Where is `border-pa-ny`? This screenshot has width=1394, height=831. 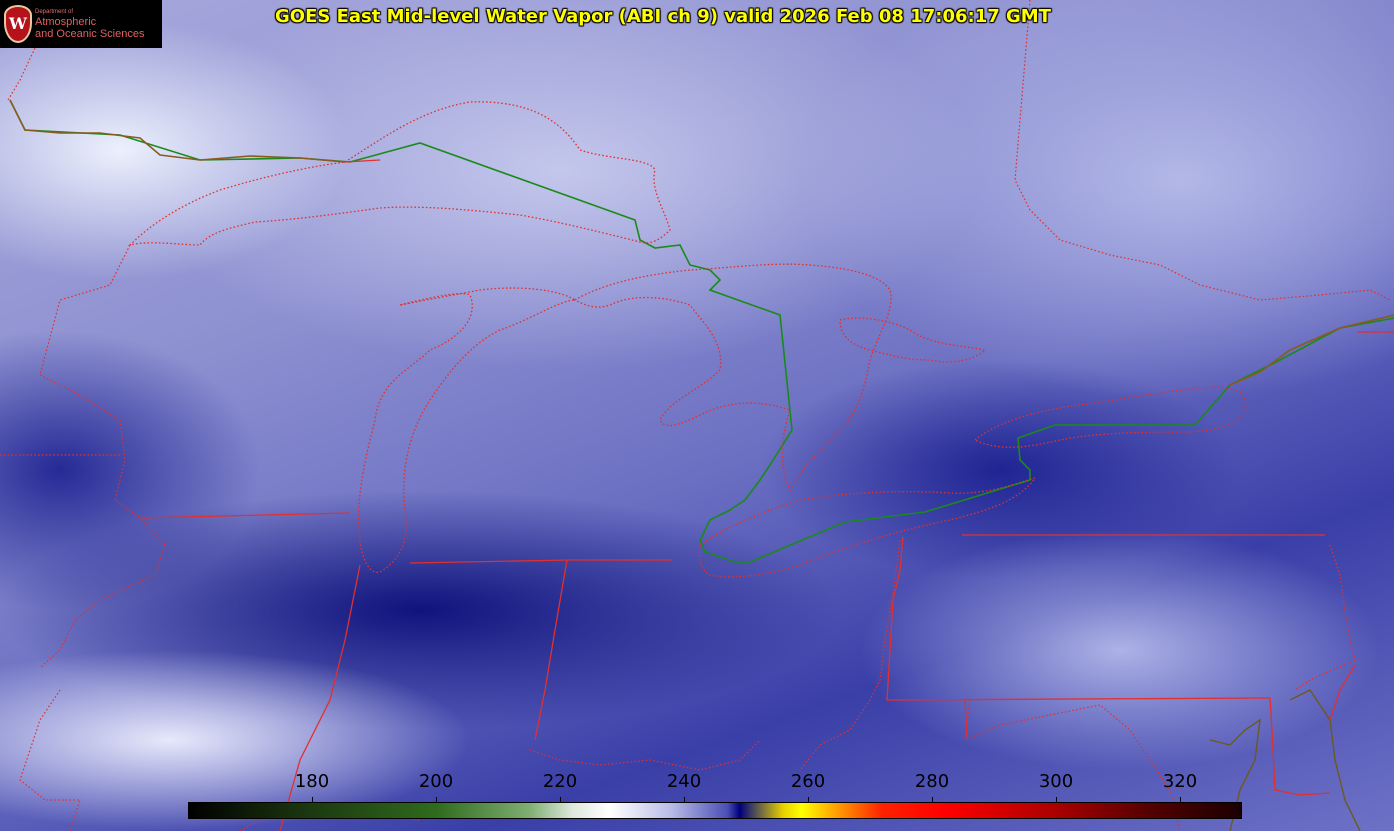
border-pa-ny is located at coordinates (1325, 617).